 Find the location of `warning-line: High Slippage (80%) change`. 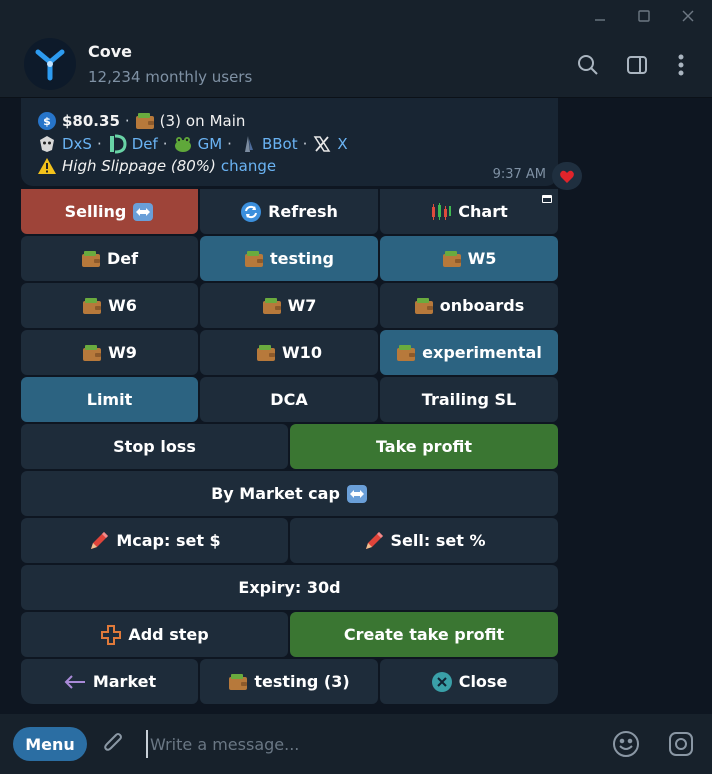

warning-line: High Slippage (80%) change is located at coordinates (156, 166).